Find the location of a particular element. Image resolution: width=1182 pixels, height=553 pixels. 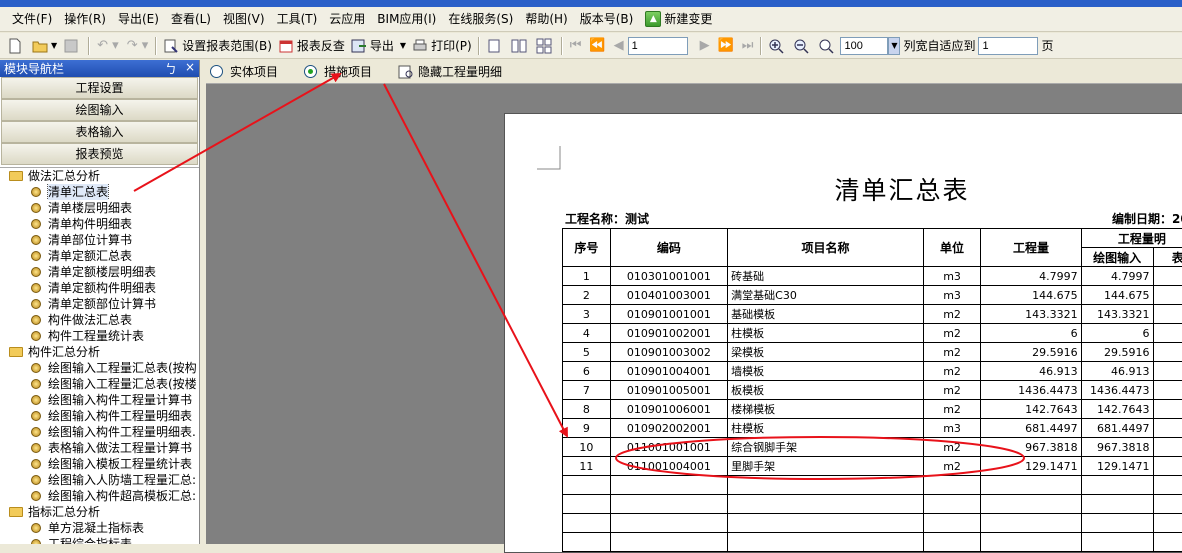

tree-item-label: 清单定额汇总表 is located at coordinates (90, 256).